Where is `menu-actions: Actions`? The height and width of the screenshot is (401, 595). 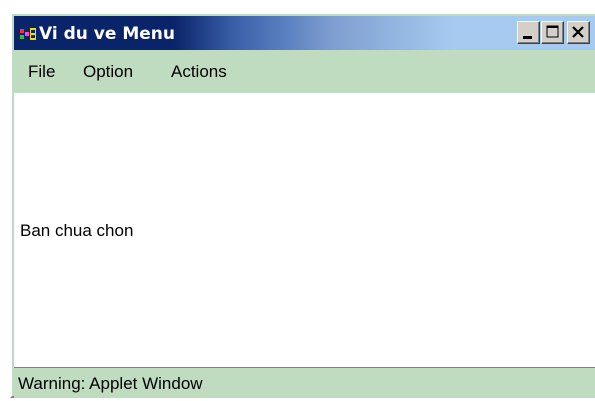 menu-actions: Actions is located at coordinates (199, 72).